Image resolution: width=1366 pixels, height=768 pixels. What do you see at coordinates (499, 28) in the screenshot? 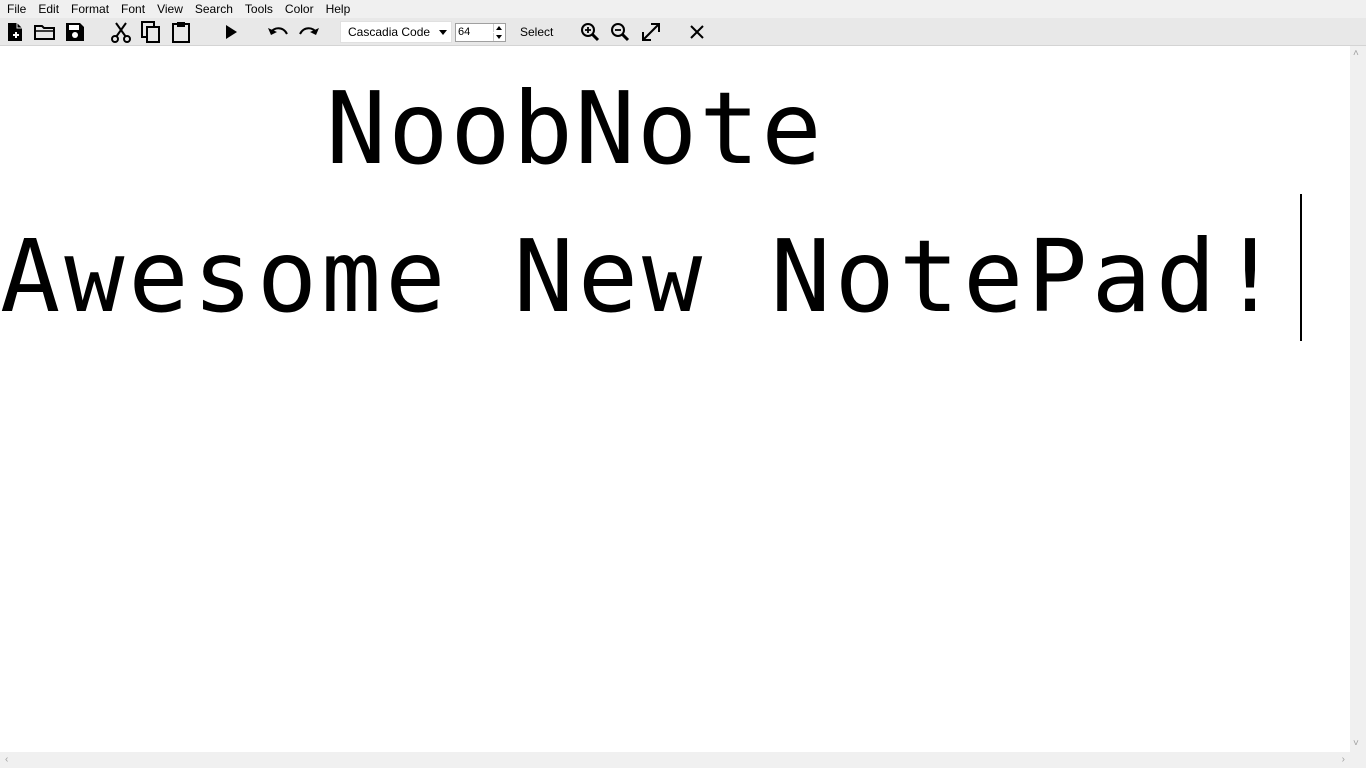
I see `spin-up-icon` at bounding box center [499, 28].